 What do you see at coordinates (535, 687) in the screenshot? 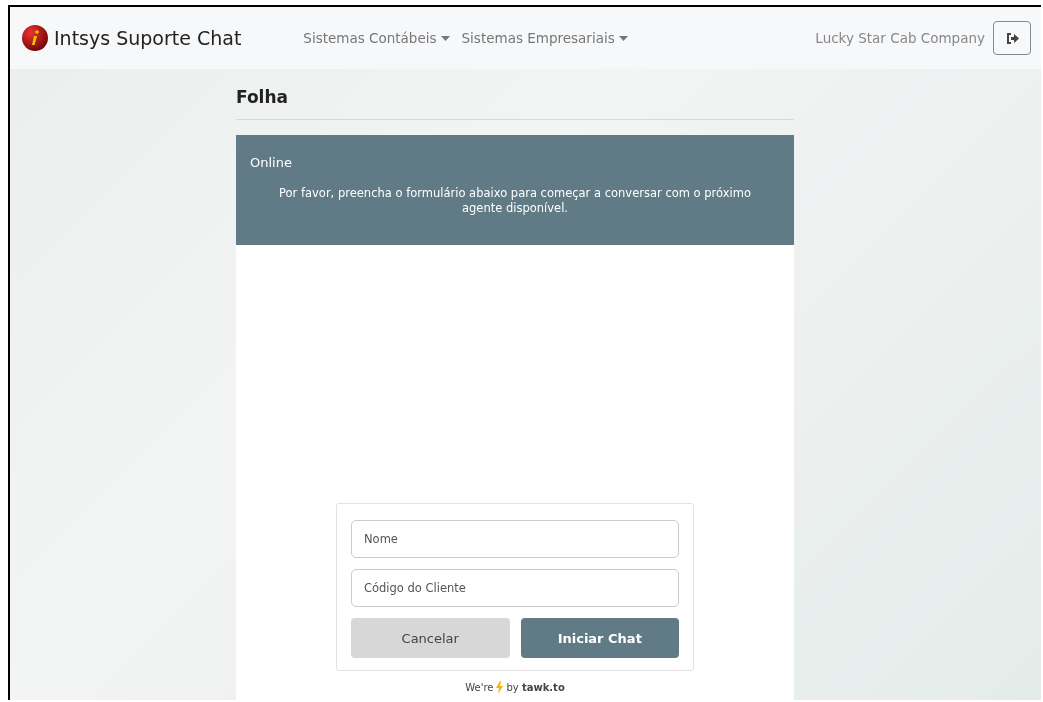
I see `powered-by-link: by tawk.to` at bounding box center [535, 687].